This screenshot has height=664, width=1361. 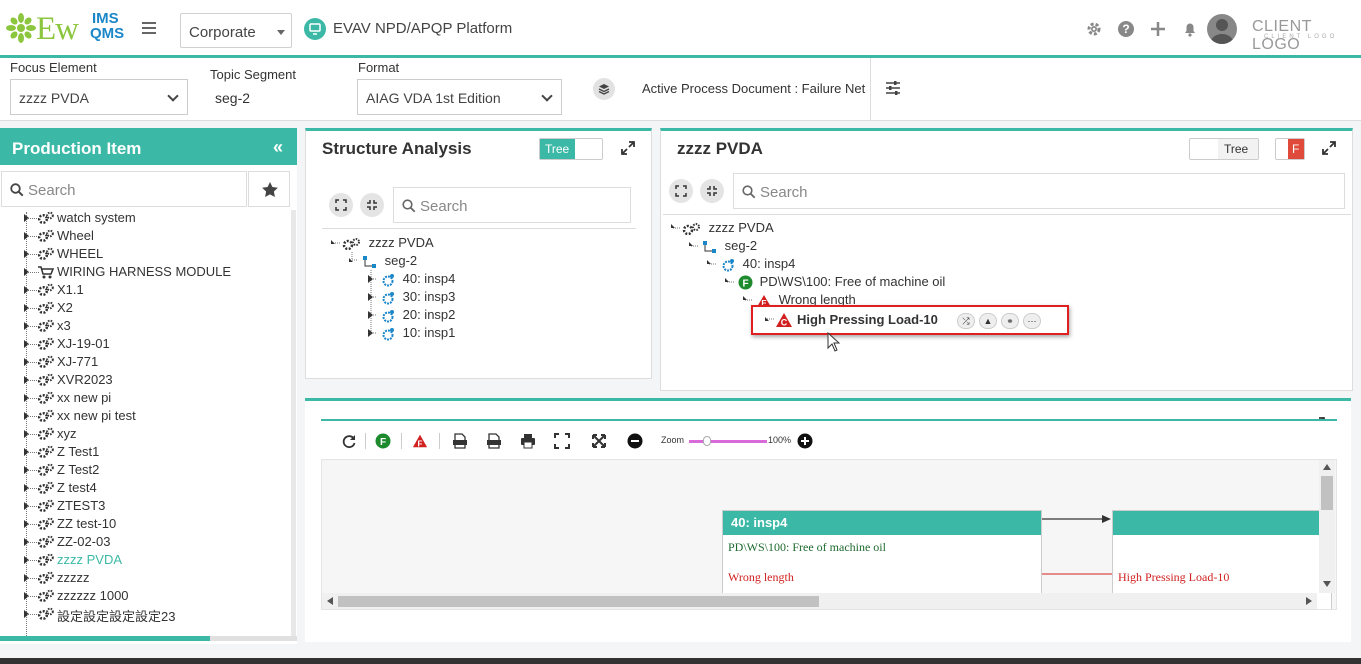 What do you see at coordinates (145, 596) in the screenshot?
I see `tree-item: zzzzzz 1000` at bounding box center [145, 596].